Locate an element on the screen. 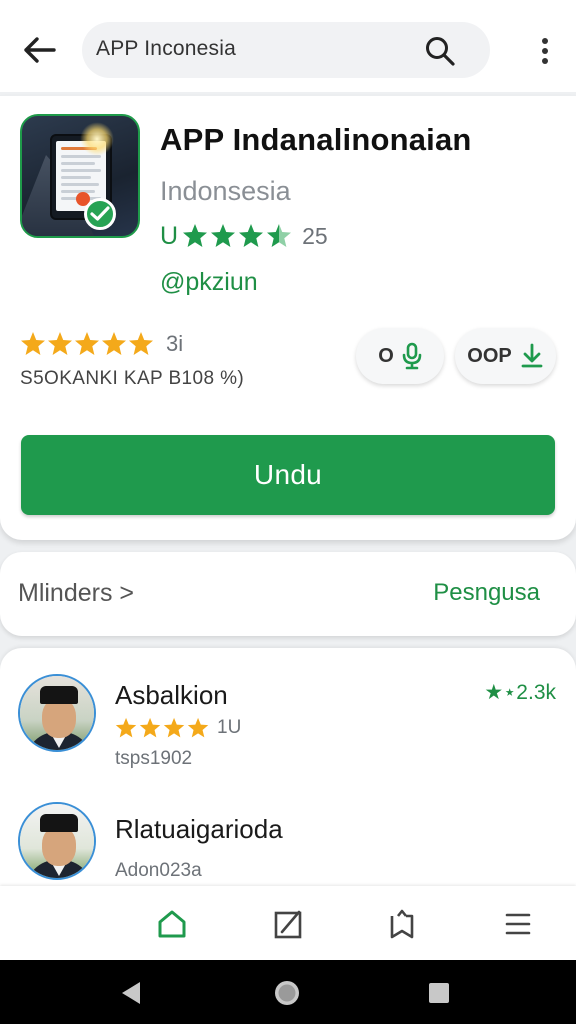  bookmark-icon is located at coordinates (402, 924).